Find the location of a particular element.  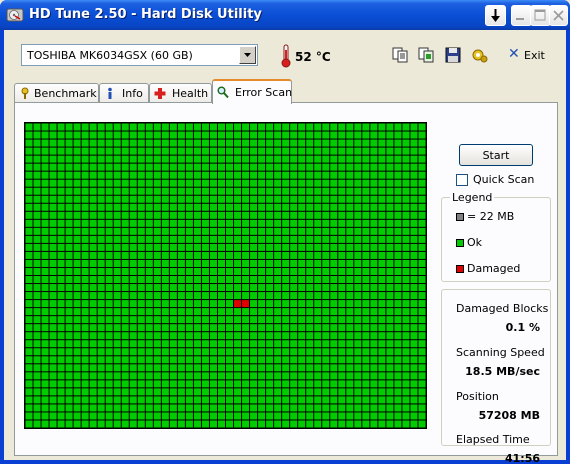

exit-button: ✕ Exit is located at coordinates (525, 55).